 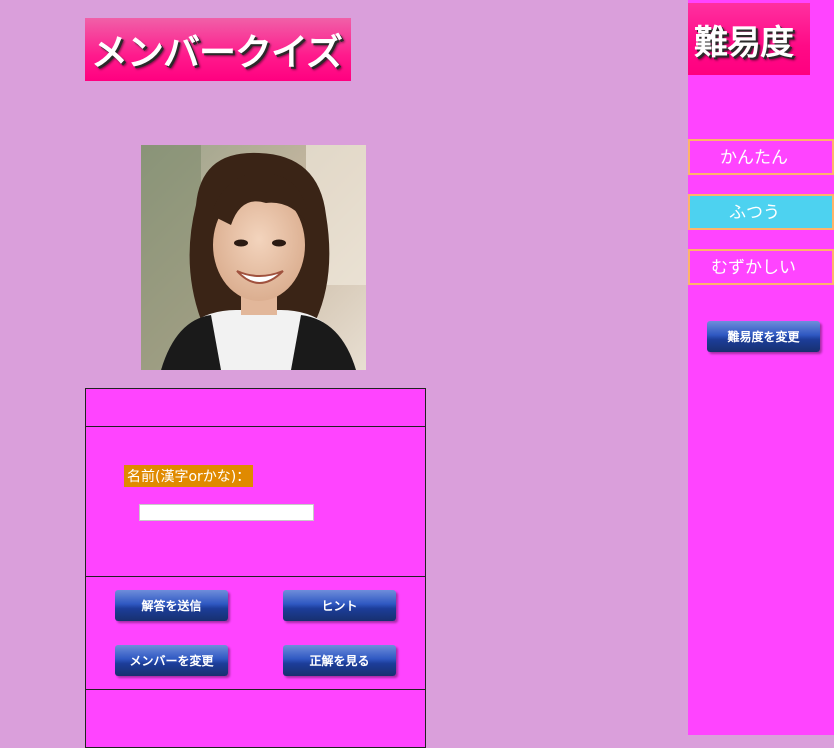 I want to click on quiz-title-banner: メンバークイズ, so click(x=218, y=49).